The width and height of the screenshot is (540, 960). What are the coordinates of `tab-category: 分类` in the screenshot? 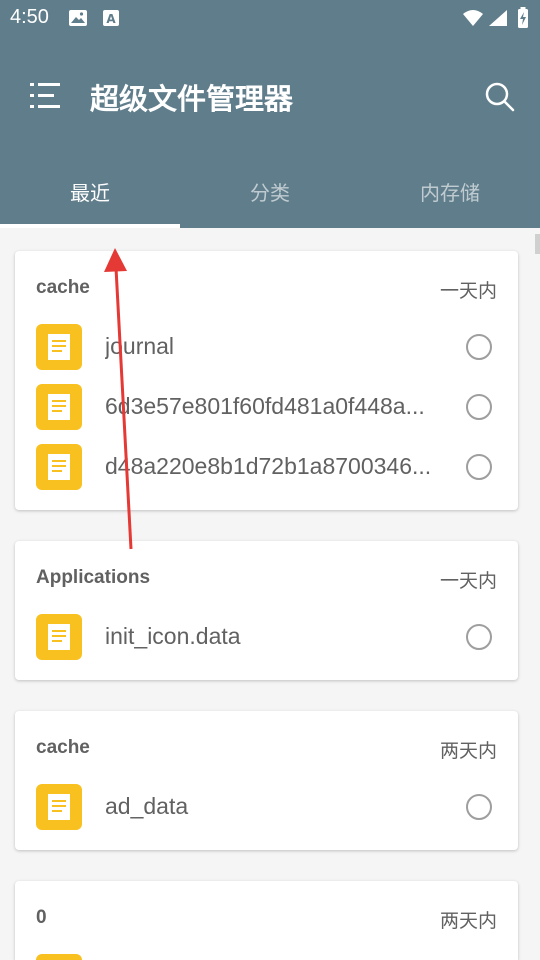 It's located at (270, 202).